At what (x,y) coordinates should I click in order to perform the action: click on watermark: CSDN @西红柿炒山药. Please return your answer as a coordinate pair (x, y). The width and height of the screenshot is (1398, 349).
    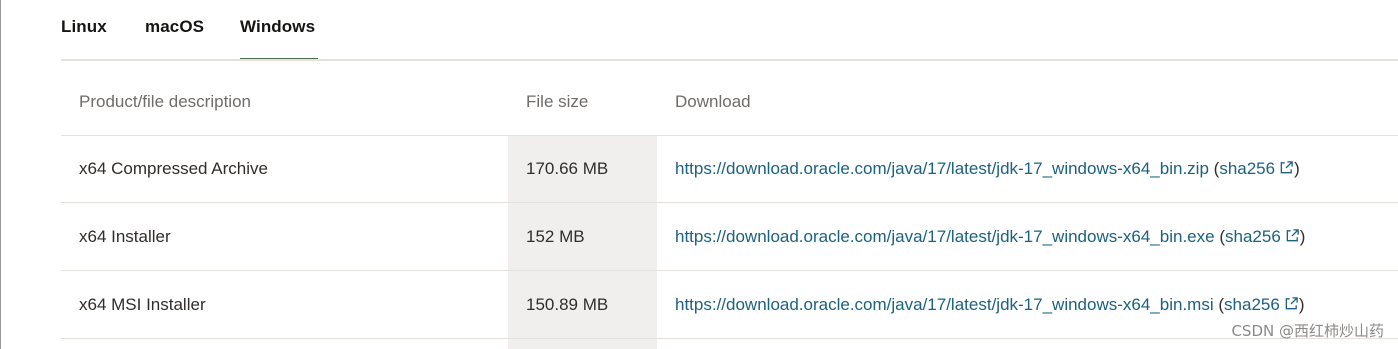
    Looking at the image, I should click on (1307, 331).